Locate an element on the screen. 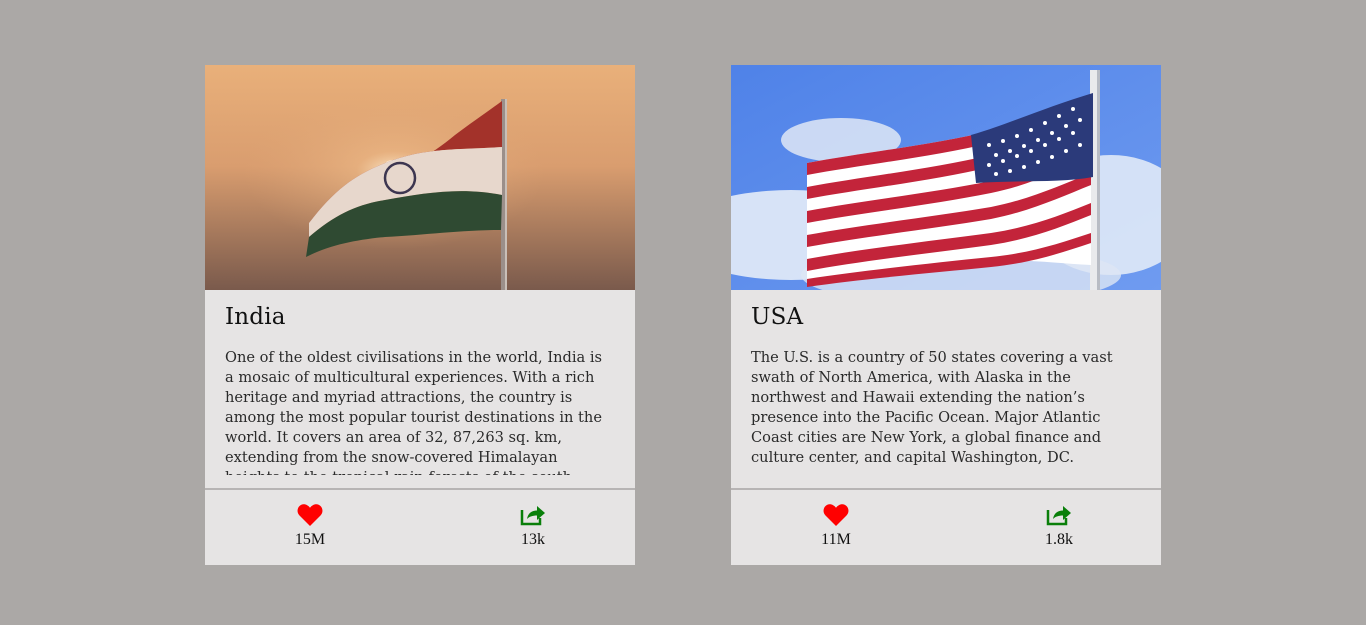 Image resolution: width=1366 pixels, height=625 pixels. share-count: 1.8k is located at coordinates (1059, 539).